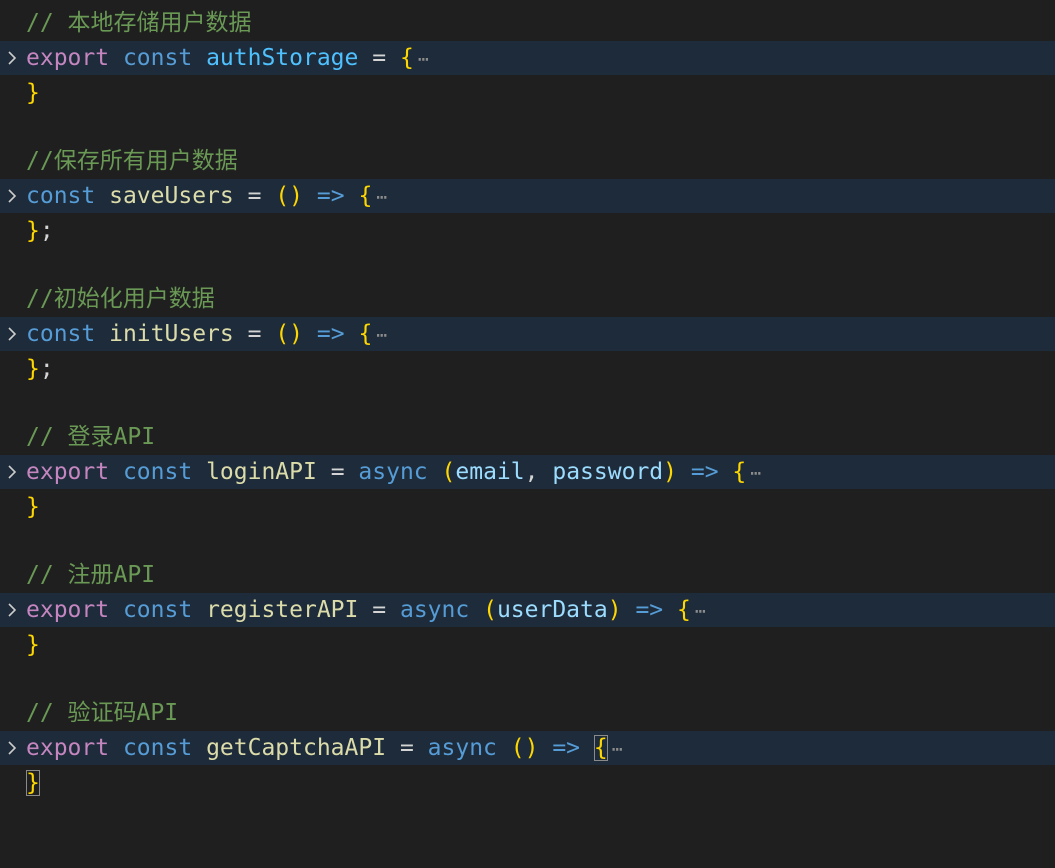 This screenshot has width=1055, height=868. Describe the element at coordinates (527, 575) in the screenshot. I see `code-line-comment: // 注册API` at that location.